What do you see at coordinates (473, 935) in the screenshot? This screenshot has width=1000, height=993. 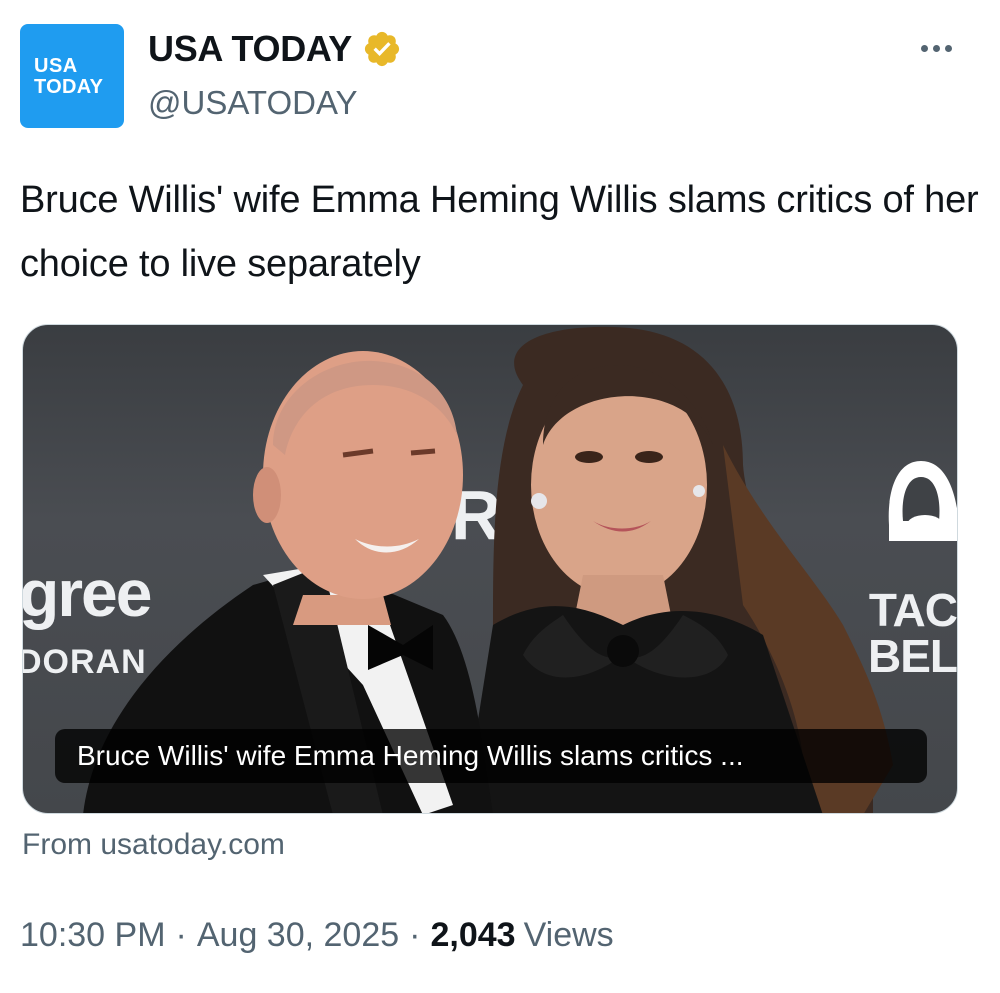 I see `views-count: 2,043` at bounding box center [473, 935].